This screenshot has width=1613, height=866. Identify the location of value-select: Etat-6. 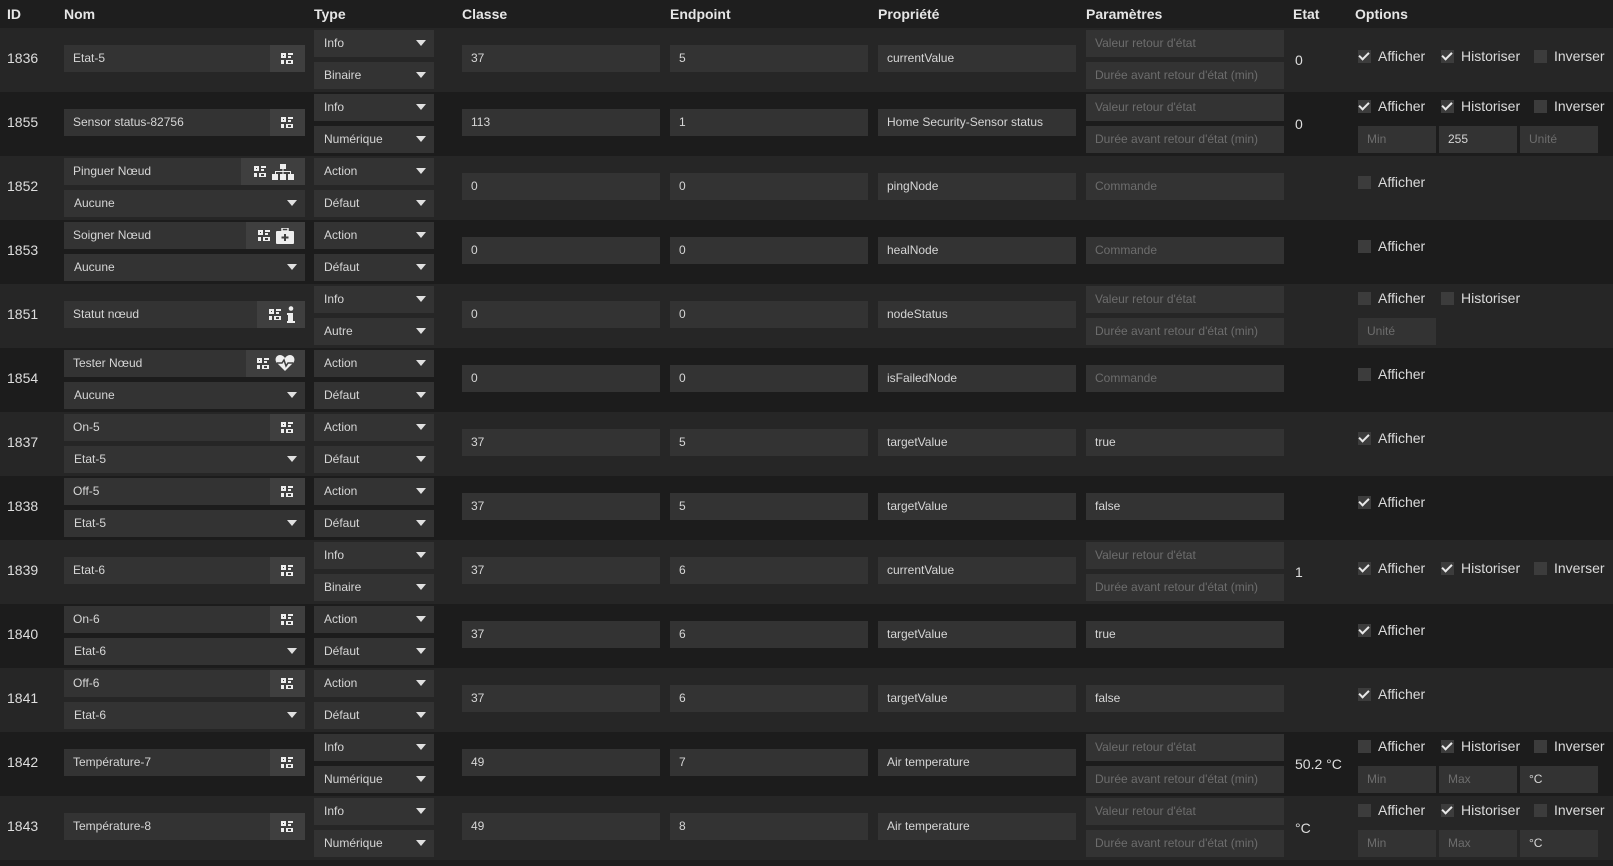
(184, 651).